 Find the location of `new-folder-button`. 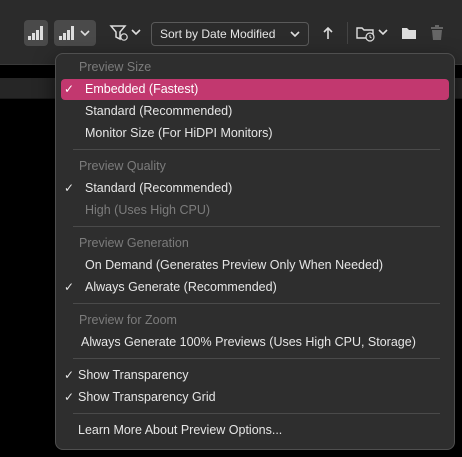

new-folder-button is located at coordinates (409, 33).